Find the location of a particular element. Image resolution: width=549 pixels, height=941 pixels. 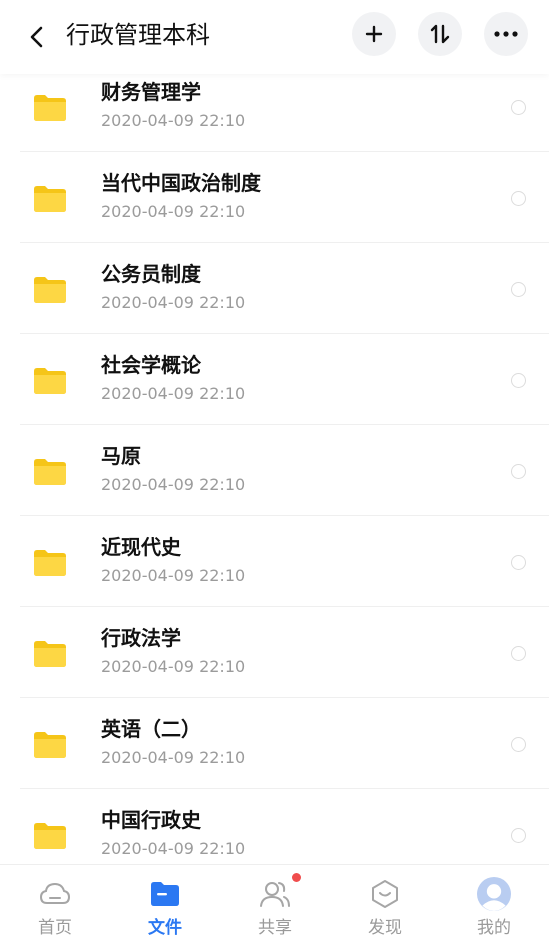

sort-icon is located at coordinates (440, 34).